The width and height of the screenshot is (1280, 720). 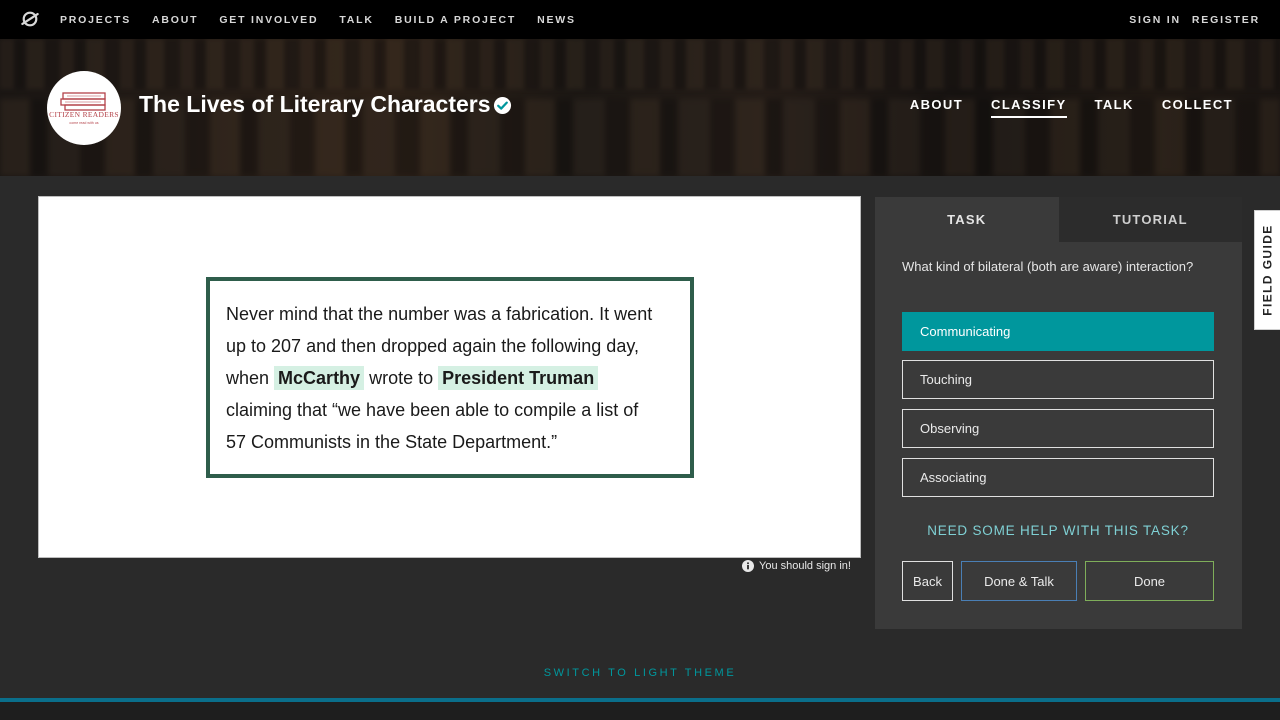 I want to click on passage-line-3-mid: wrote to, so click(x=401, y=378).